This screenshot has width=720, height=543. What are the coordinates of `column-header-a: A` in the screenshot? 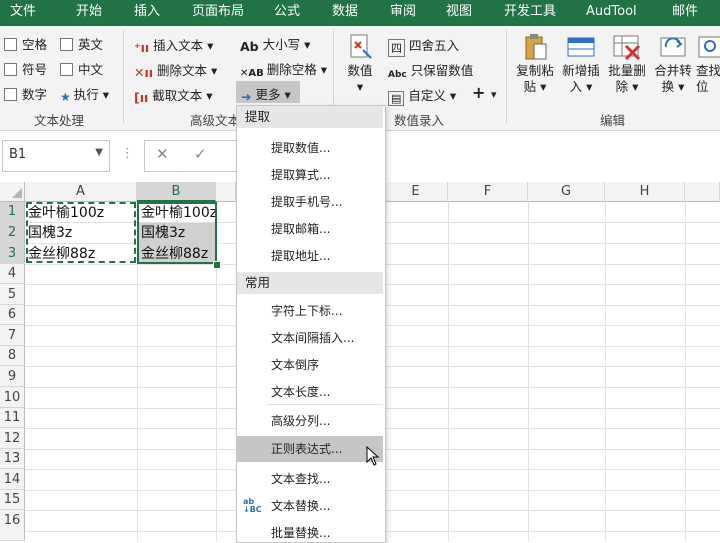 It's located at (81, 192).